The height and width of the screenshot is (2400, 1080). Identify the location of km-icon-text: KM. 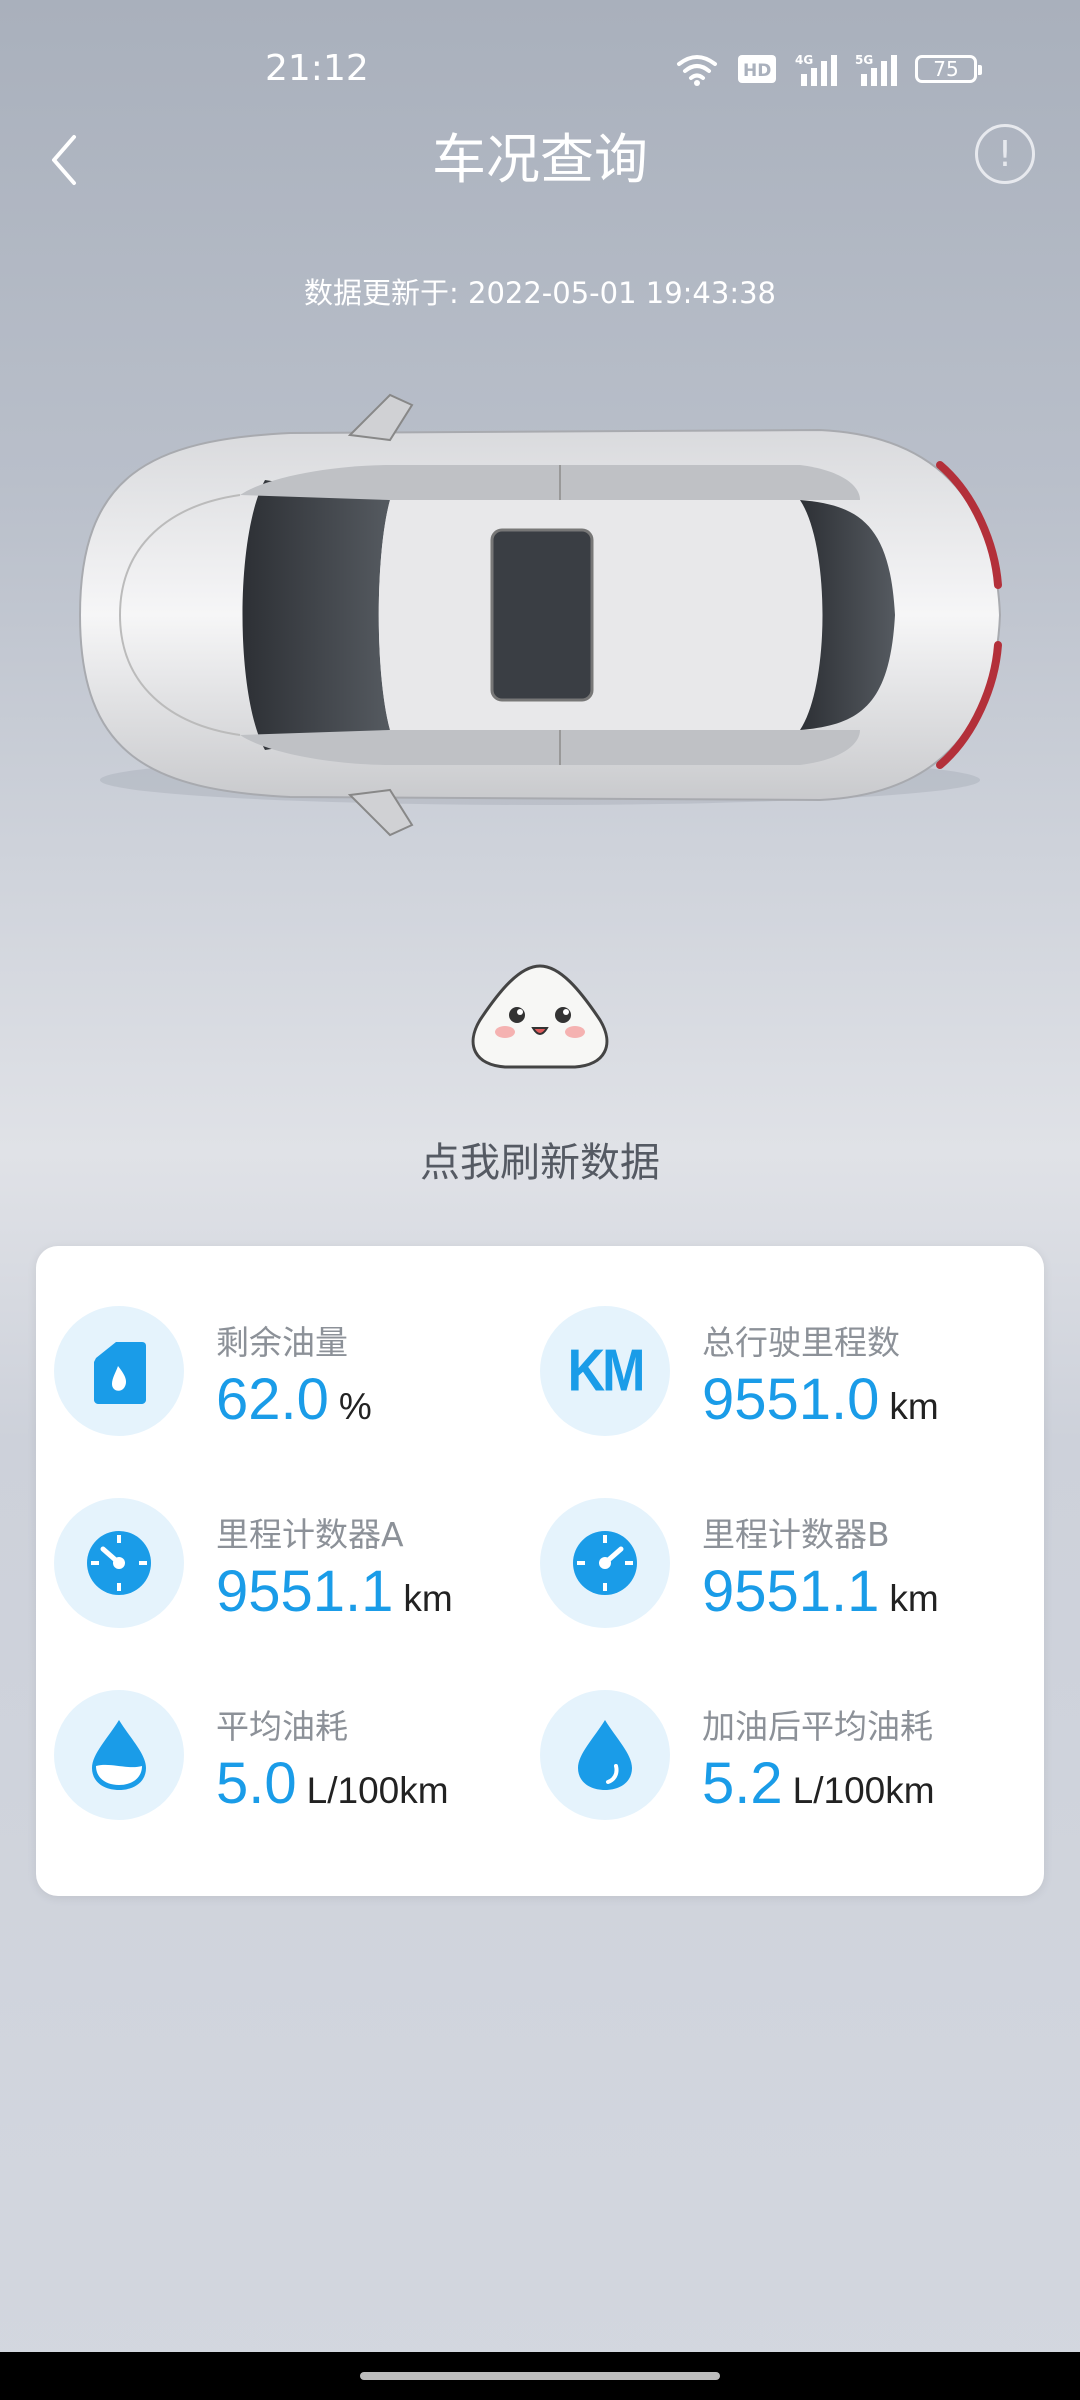
(606, 1371).